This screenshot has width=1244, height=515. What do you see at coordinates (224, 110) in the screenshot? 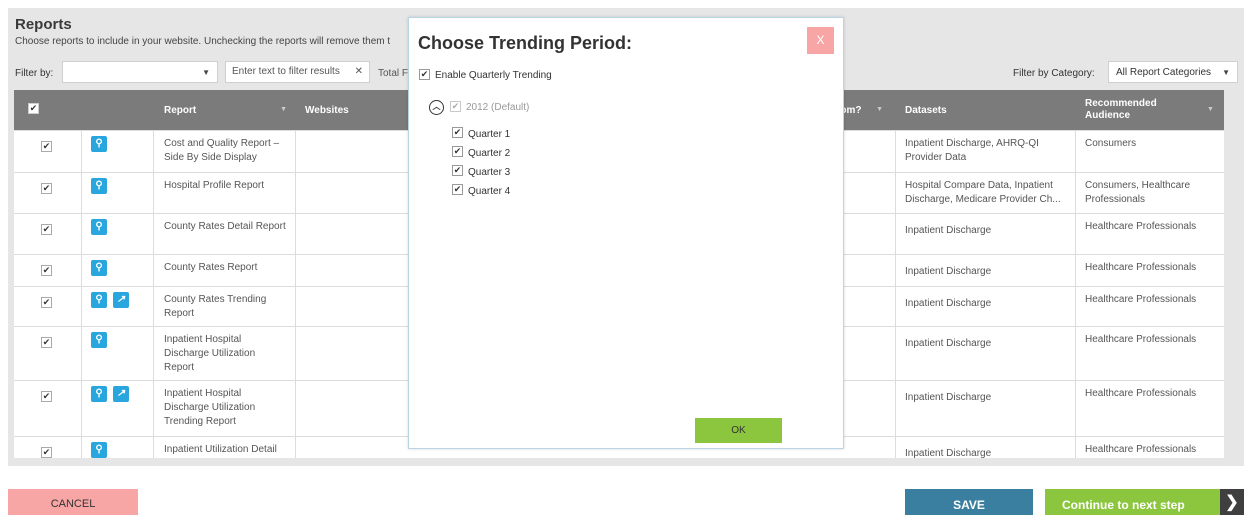
I see `column-header-report: Report ▼` at bounding box center [224, 110].